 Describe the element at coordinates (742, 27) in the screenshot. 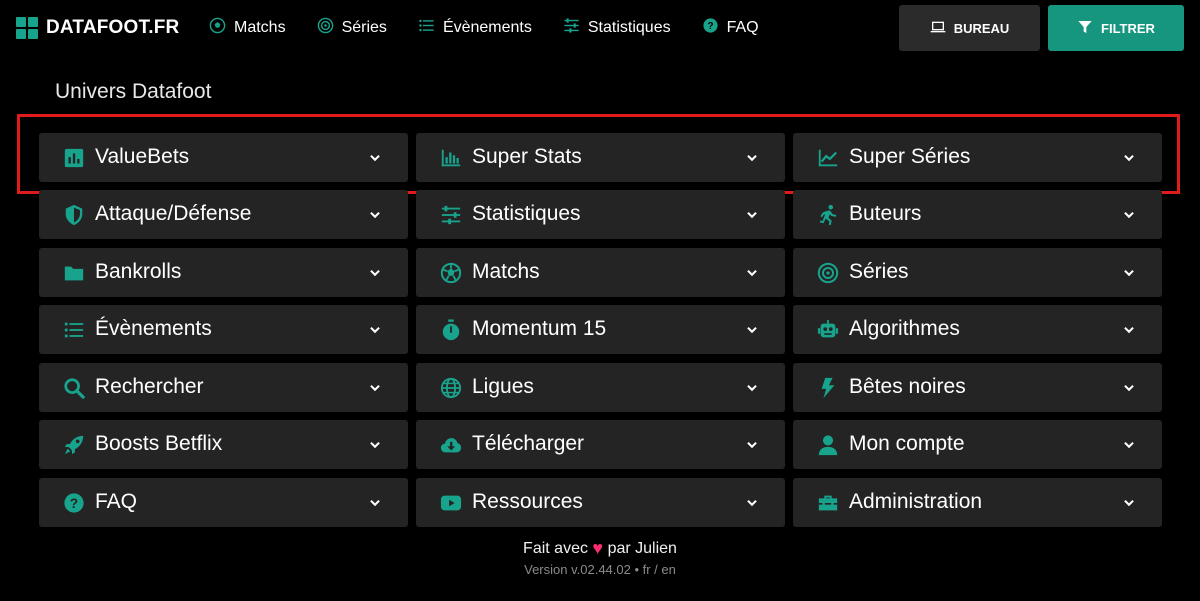

I see `nav-label: FAQ` at that location.